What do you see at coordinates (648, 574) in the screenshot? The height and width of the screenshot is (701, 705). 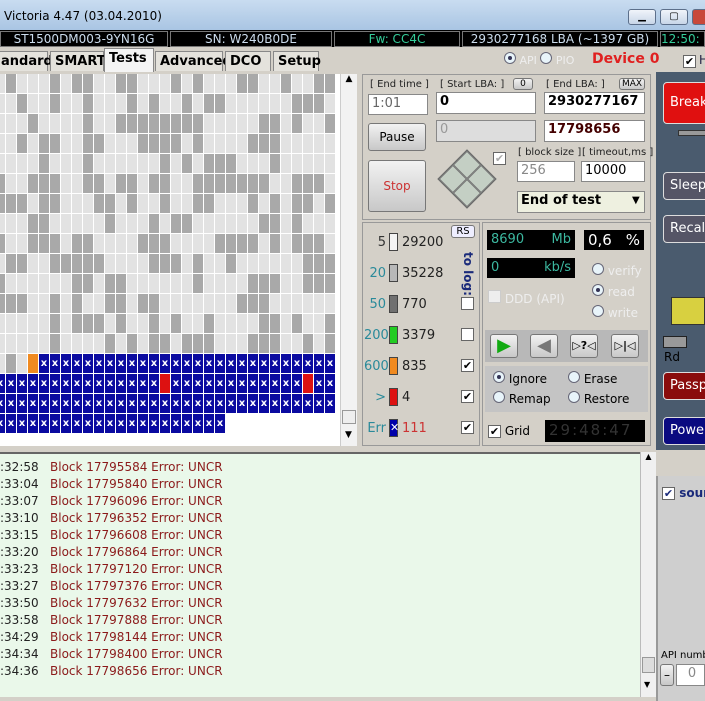 I see `log-scrollbar: ▲ ▼` at bounding box center [648, 574].